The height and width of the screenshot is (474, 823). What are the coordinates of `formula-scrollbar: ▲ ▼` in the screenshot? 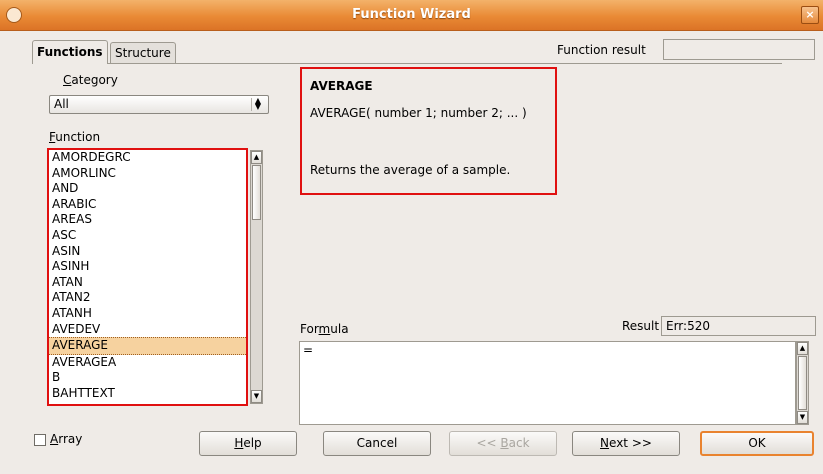 It's located at (802, 383).